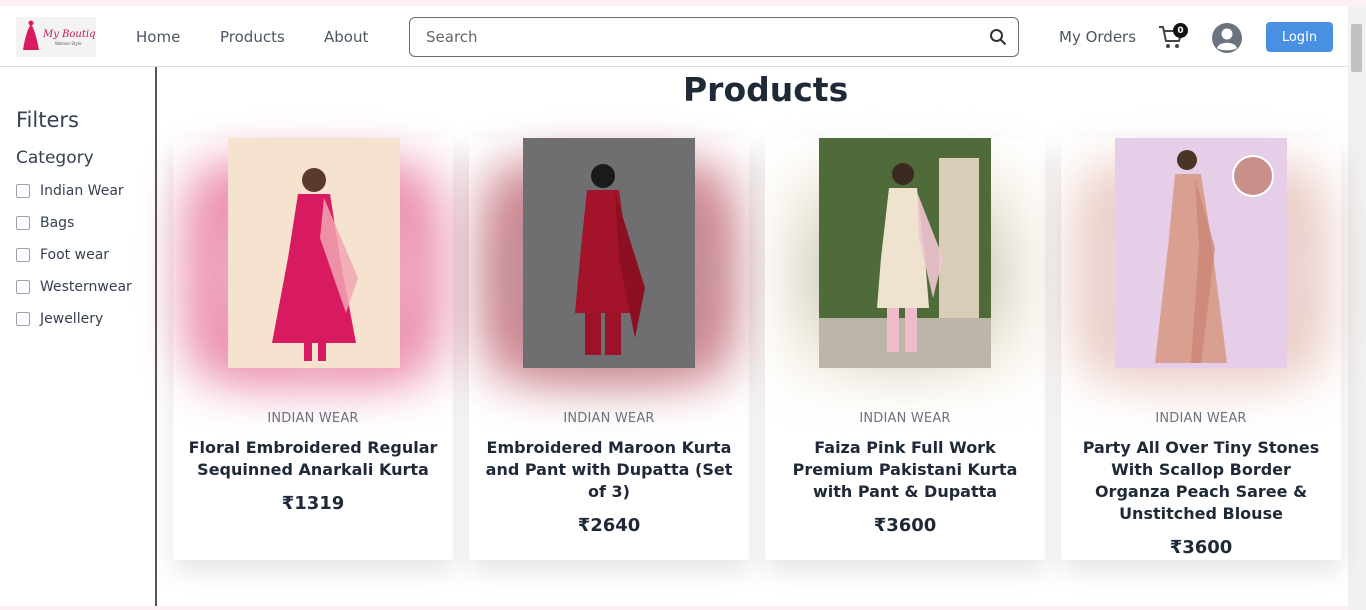 Image resolution: width=1366 pixels, height=610 pixels. Describe the element at coordinates (1180, 30) in the screenshot. I see `cart-count-badge: 0` at that location.